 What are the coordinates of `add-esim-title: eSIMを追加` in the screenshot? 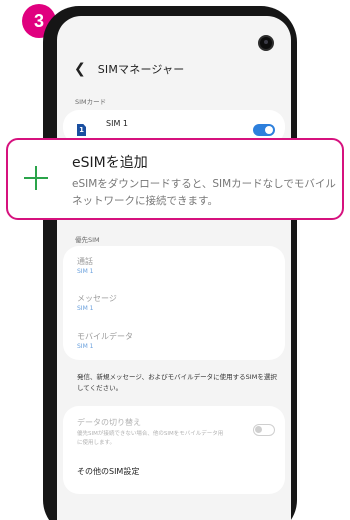 It's located at (110, 163).